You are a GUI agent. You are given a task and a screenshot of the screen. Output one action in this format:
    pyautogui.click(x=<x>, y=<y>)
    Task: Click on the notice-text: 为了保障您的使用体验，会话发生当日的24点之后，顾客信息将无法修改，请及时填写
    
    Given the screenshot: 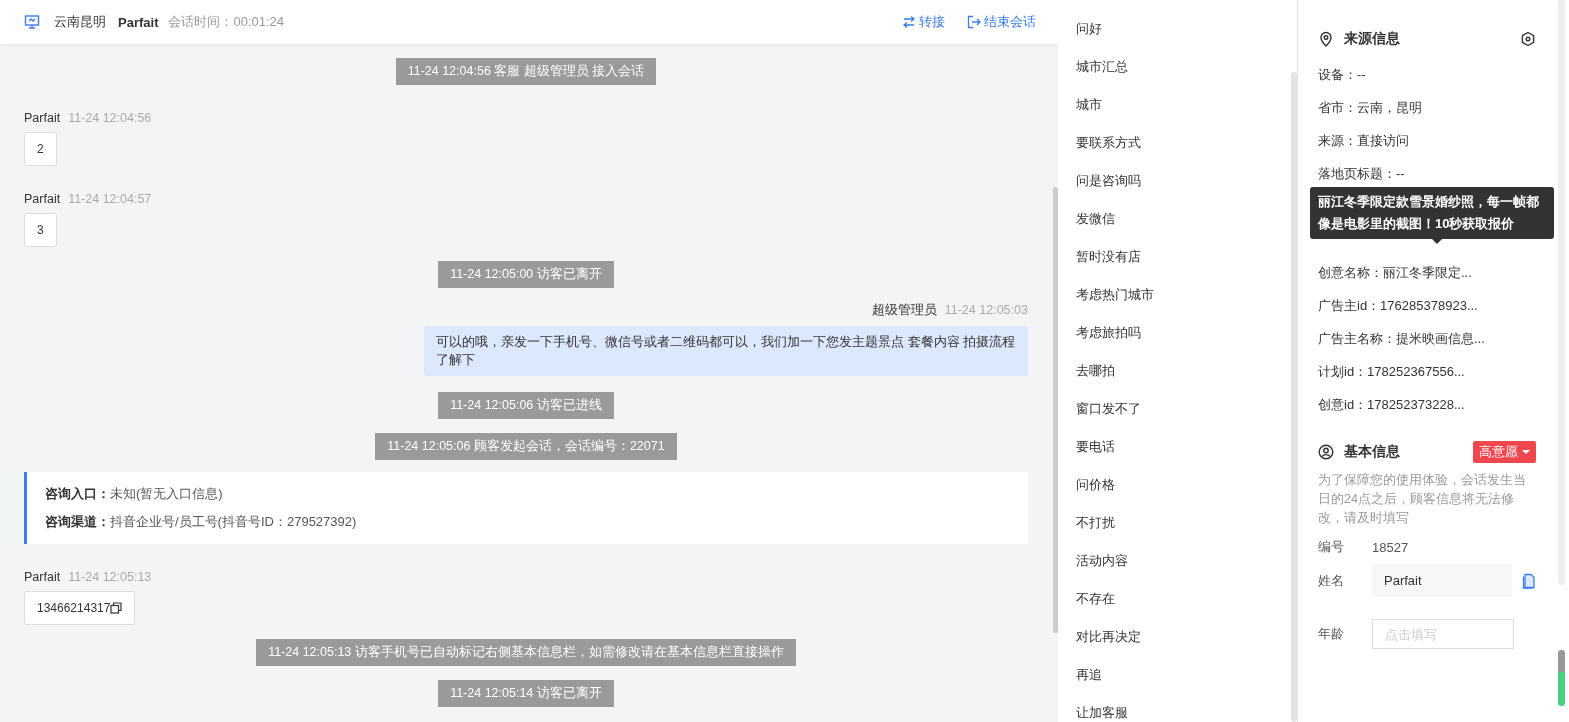 What is the action you would take?
    pyautogui.click(x=1422, y=499)
    